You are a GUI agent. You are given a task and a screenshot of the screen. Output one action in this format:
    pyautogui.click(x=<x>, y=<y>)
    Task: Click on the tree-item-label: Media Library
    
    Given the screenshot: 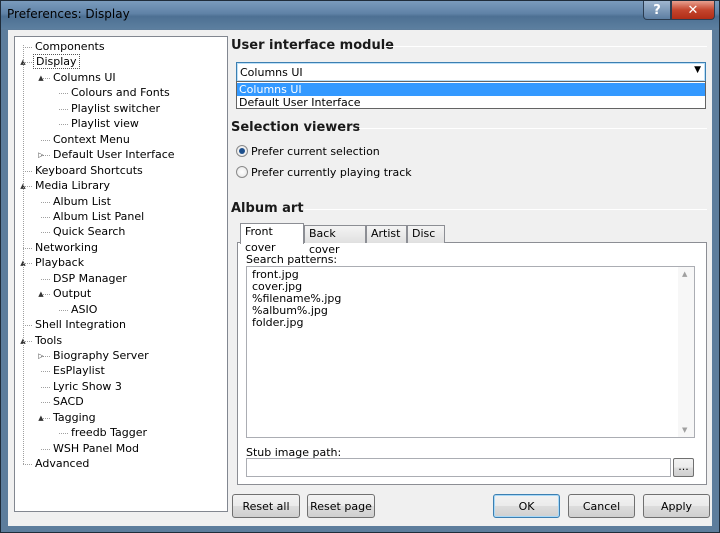 What is the action you would take?
    pyautogui.click(x=72, y=186)
    